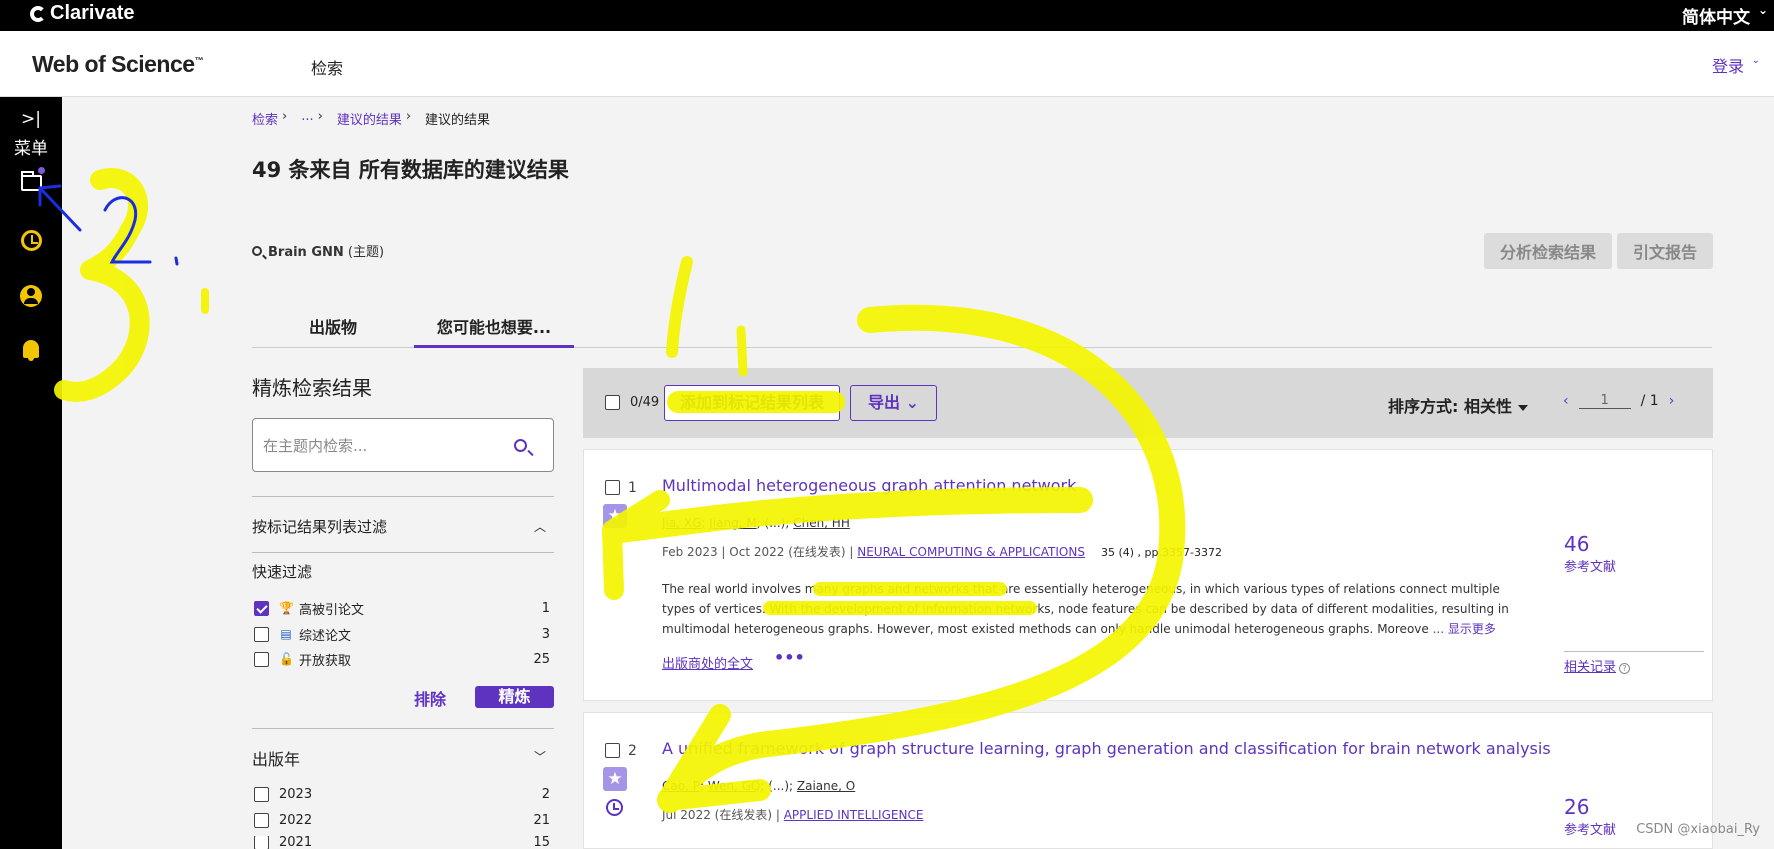 This screenshot has height=849, width=1774. What do you see at coordinates (333, 331) in the screenshot?
I see `tab-publications: 出版物` at bounding box center [333, 331].